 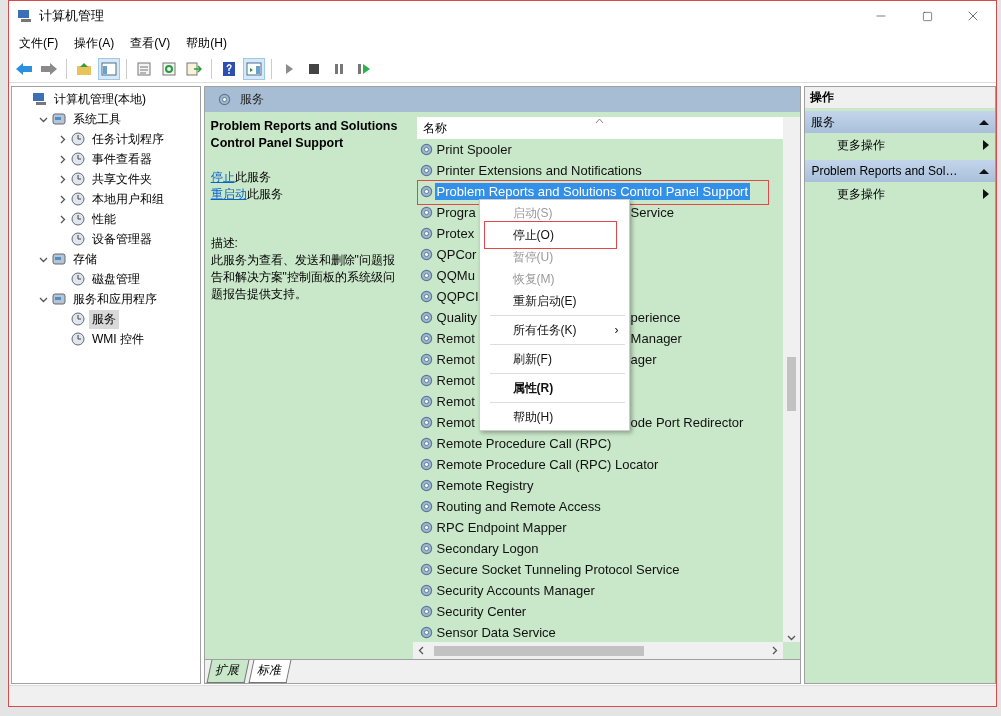 I want to click on service-title: Problem Reports and Solutions Control Panel Support, so click(x=304, y=135).